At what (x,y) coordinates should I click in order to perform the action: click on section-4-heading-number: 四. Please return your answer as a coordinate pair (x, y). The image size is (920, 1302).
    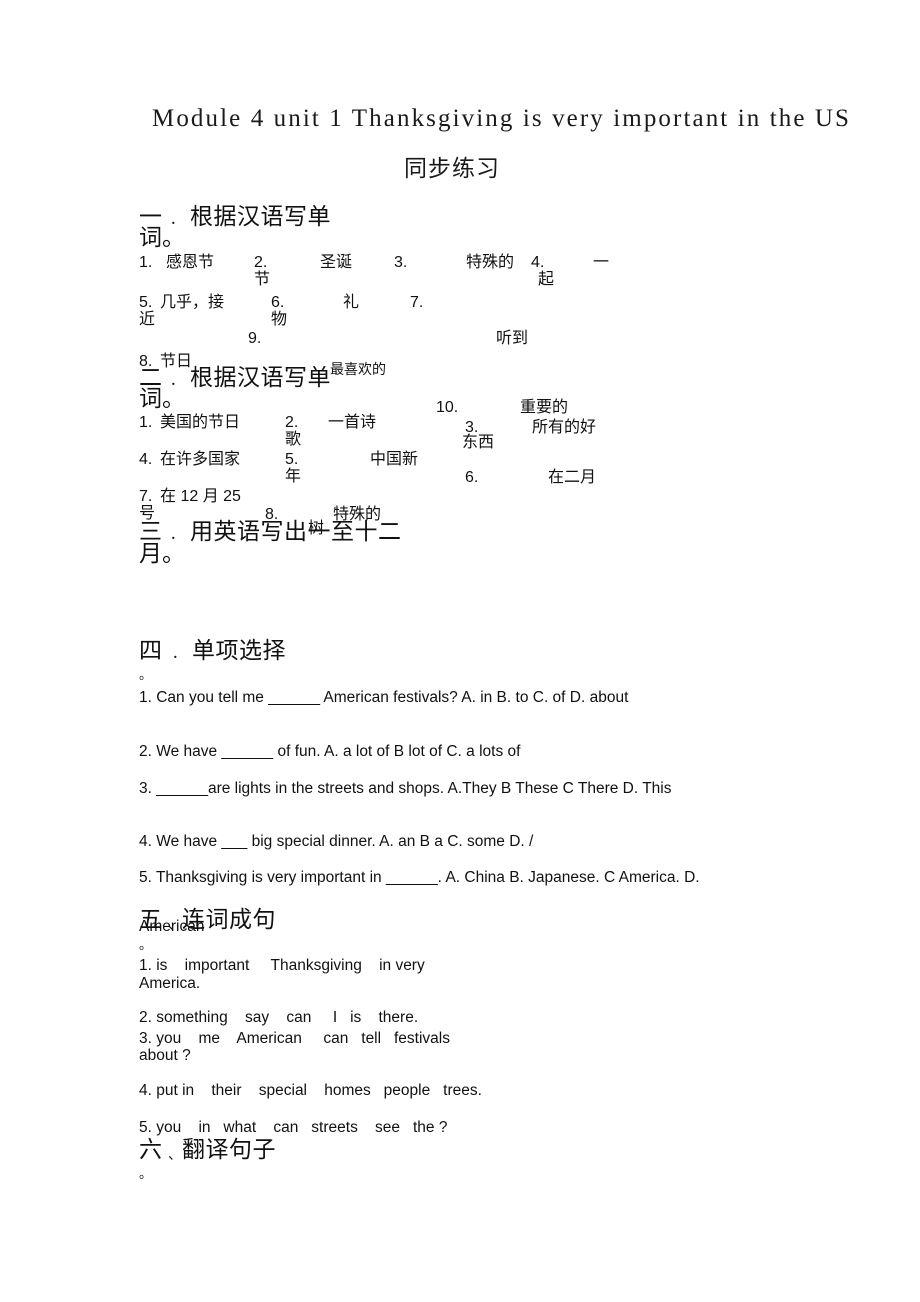
    Looking at the image, I should click on (151, 650).